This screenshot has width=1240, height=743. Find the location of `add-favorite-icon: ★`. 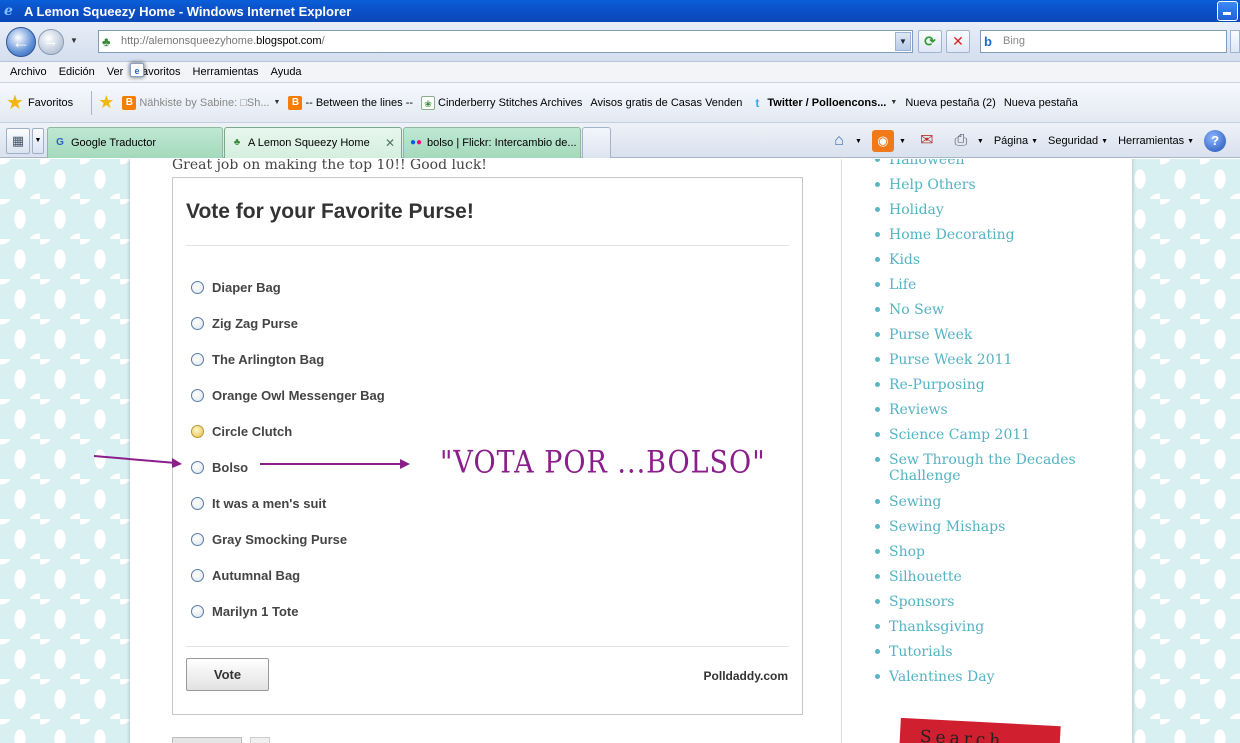

add-favorite-icon: ★ is located at coordinates (106, 102).